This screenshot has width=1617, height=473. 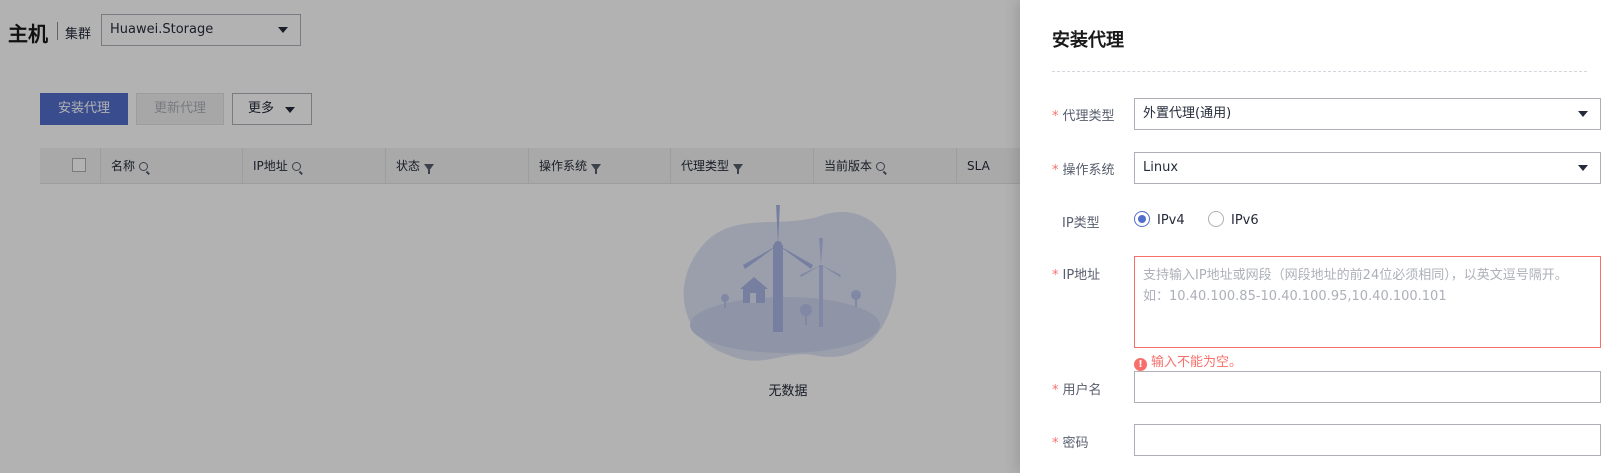 I want to click on ip-type-label-text: IP类型, so click(x=1081, y=223).